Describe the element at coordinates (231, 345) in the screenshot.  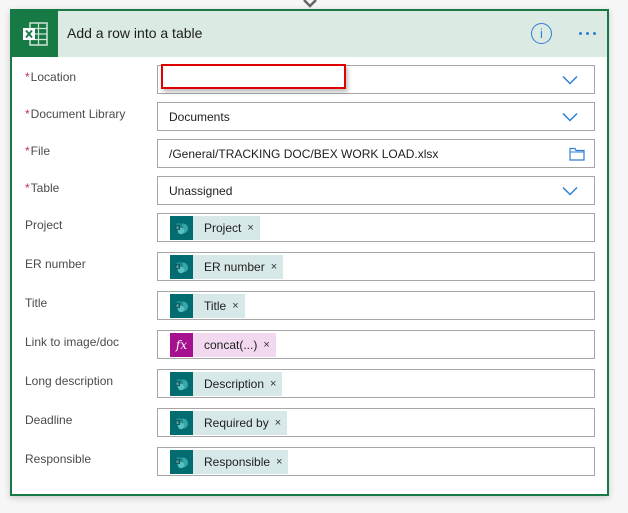
I see `token-label: concat(...)` at that location.